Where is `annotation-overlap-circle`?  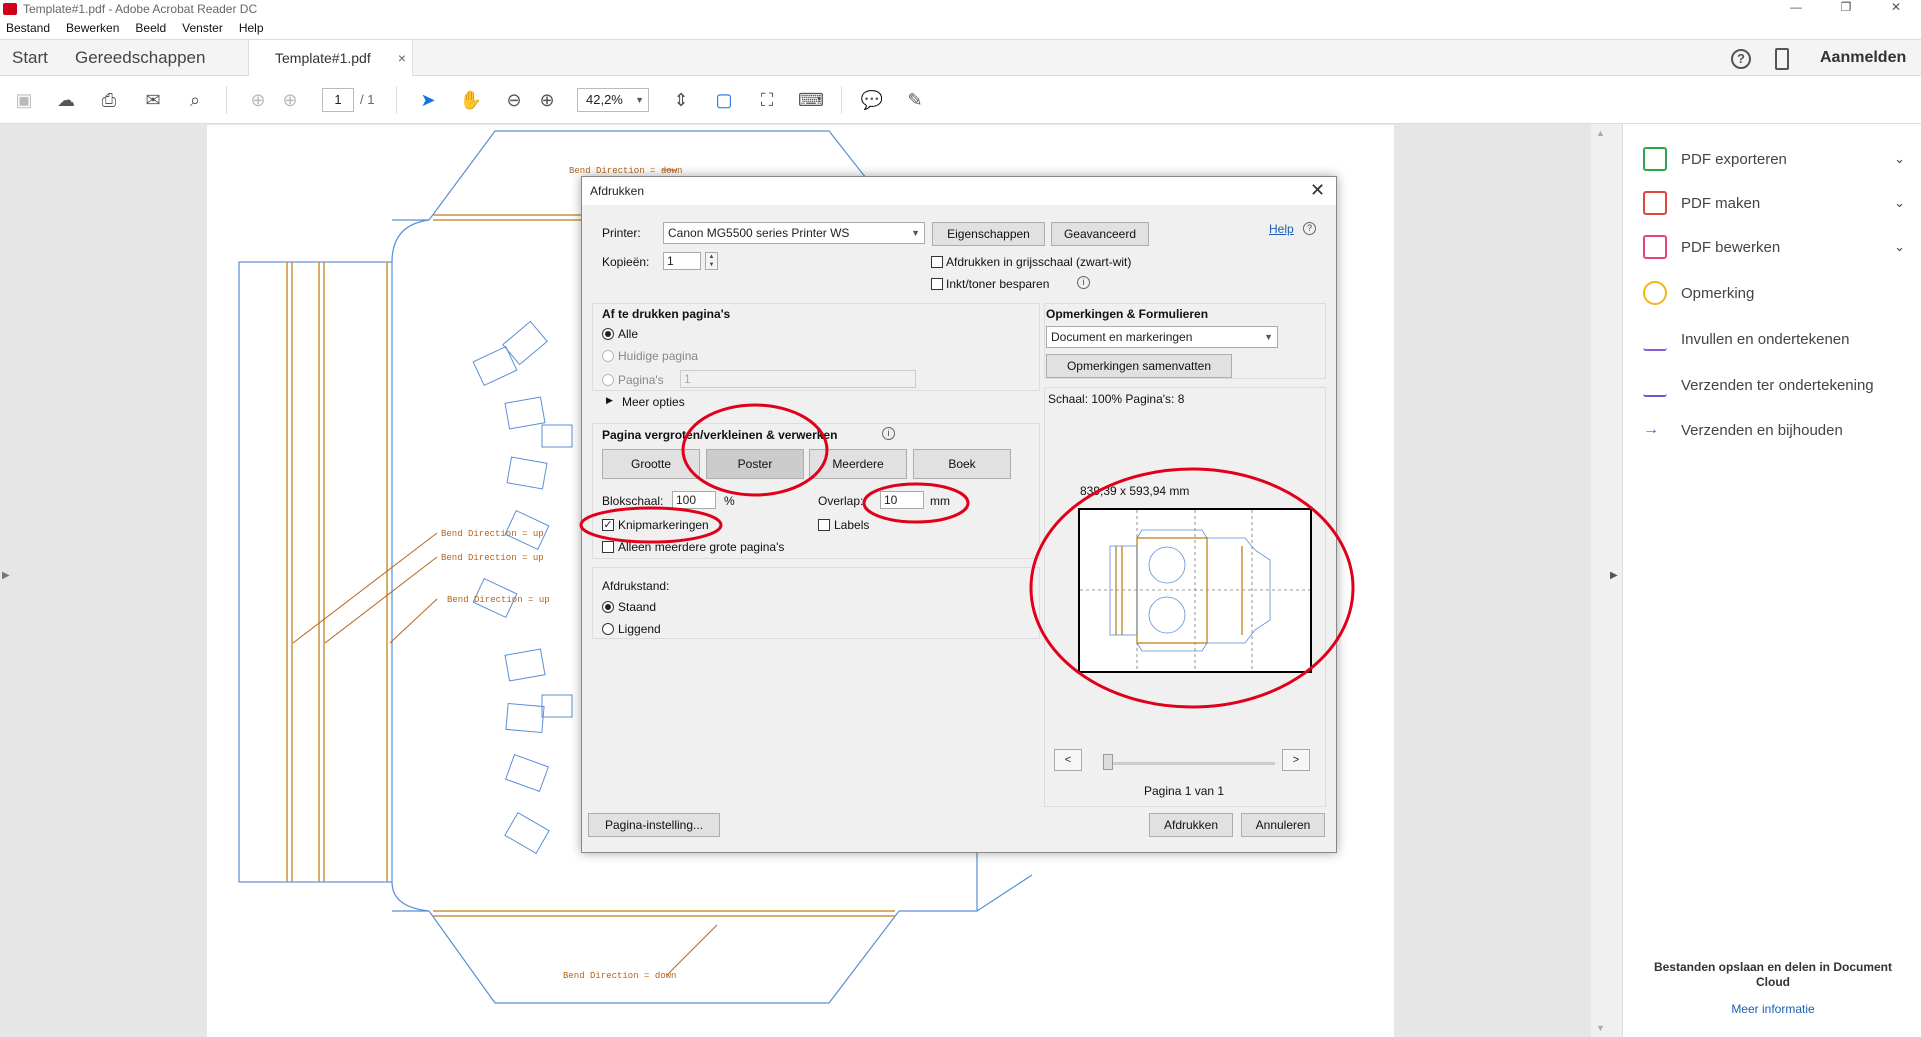
annotation-overlap-circle is located at coordinates (916, 503).